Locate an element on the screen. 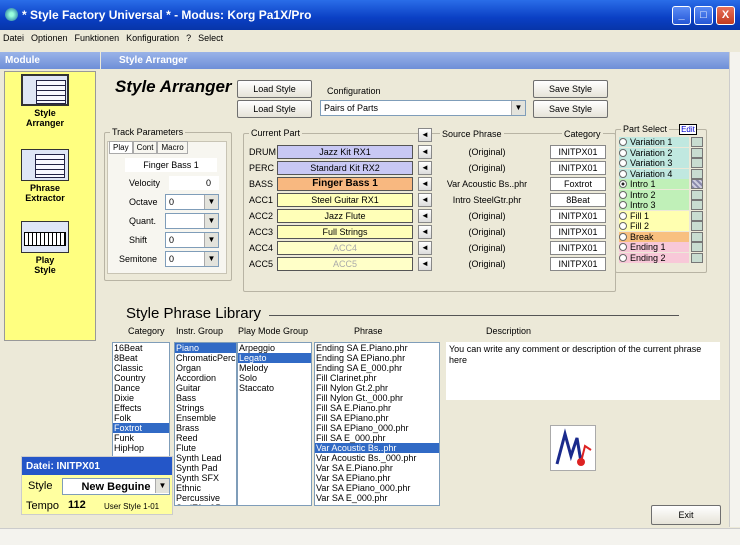  list-item: Guitar is located at coordinates (205, 388).